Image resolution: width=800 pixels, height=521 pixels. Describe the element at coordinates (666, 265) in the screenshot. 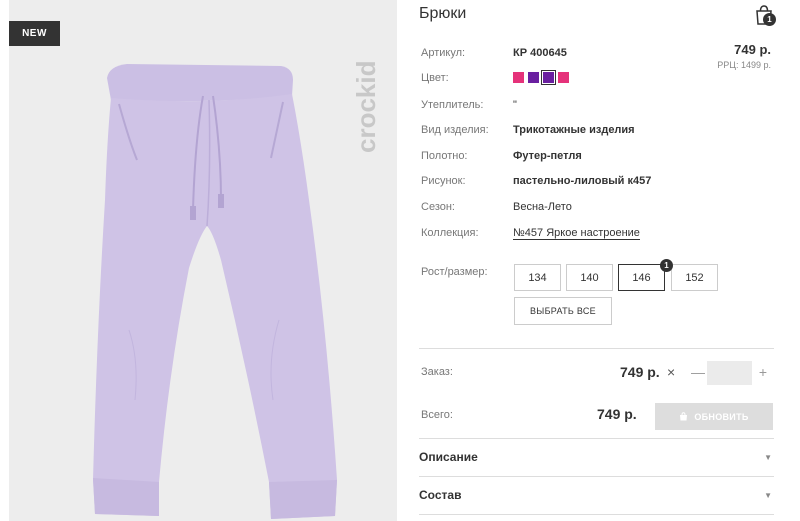

I see `size-count-badge: 1` at that location.